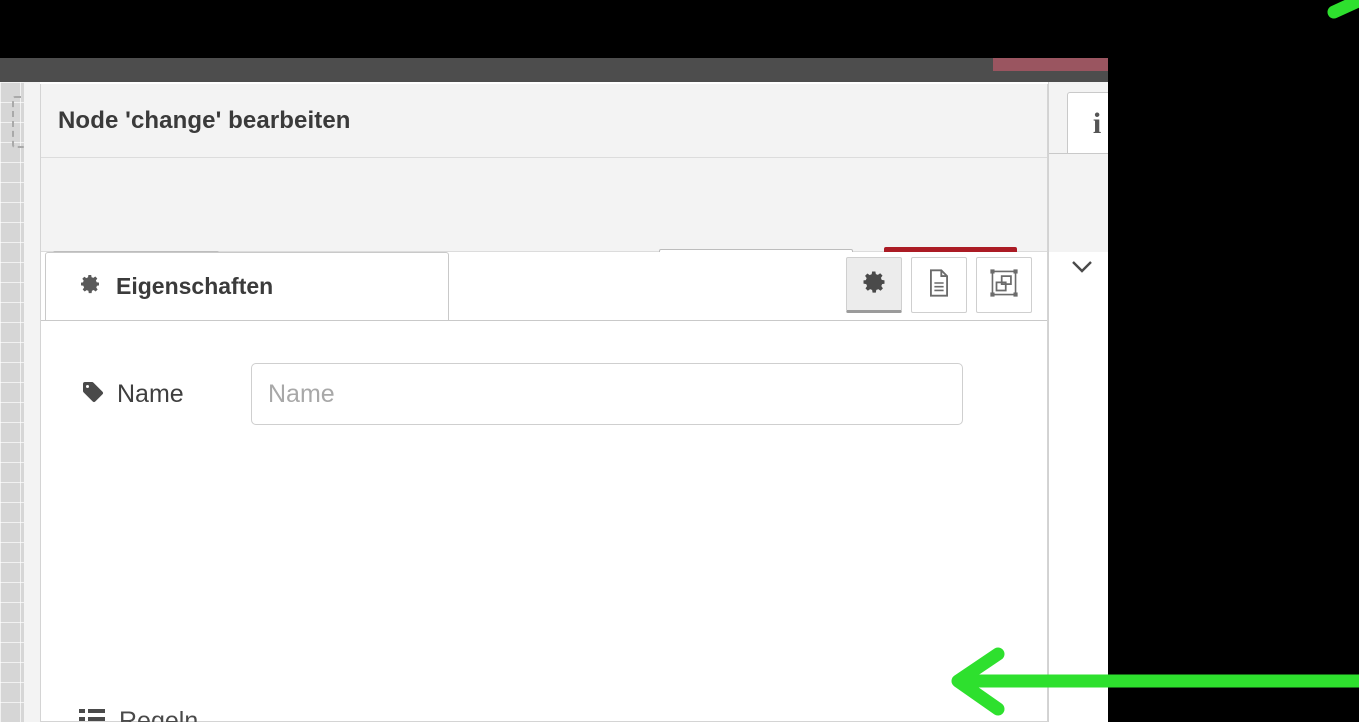  Describe the element at coordinates (1078, 153) in the screenshot. I see `sidebar-tab-underline` at that location.